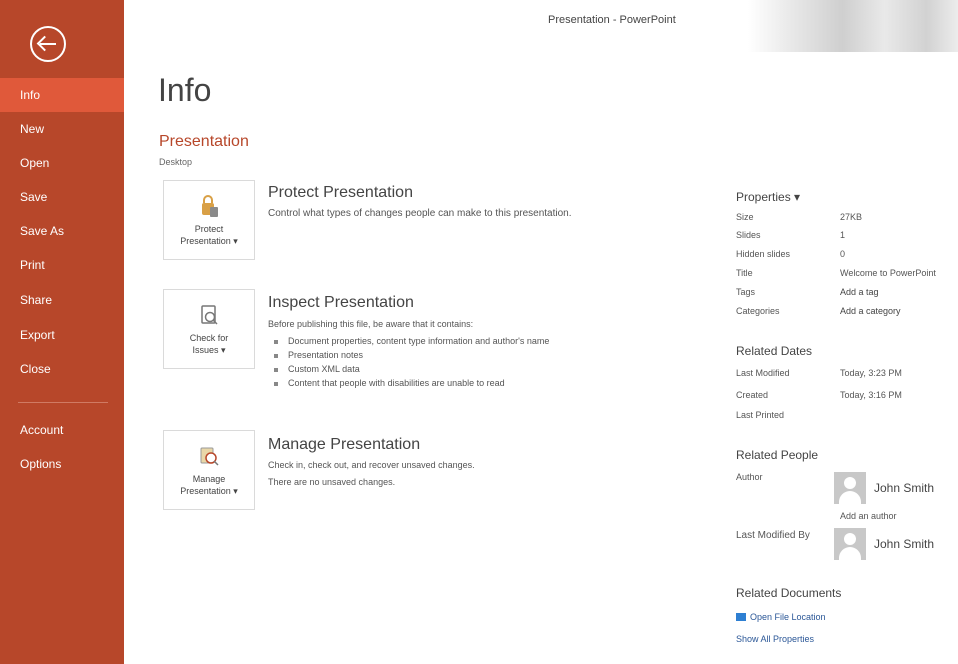 This screenshot has width=958, height=664. I want to click on lock-icon, so click(210, 206).